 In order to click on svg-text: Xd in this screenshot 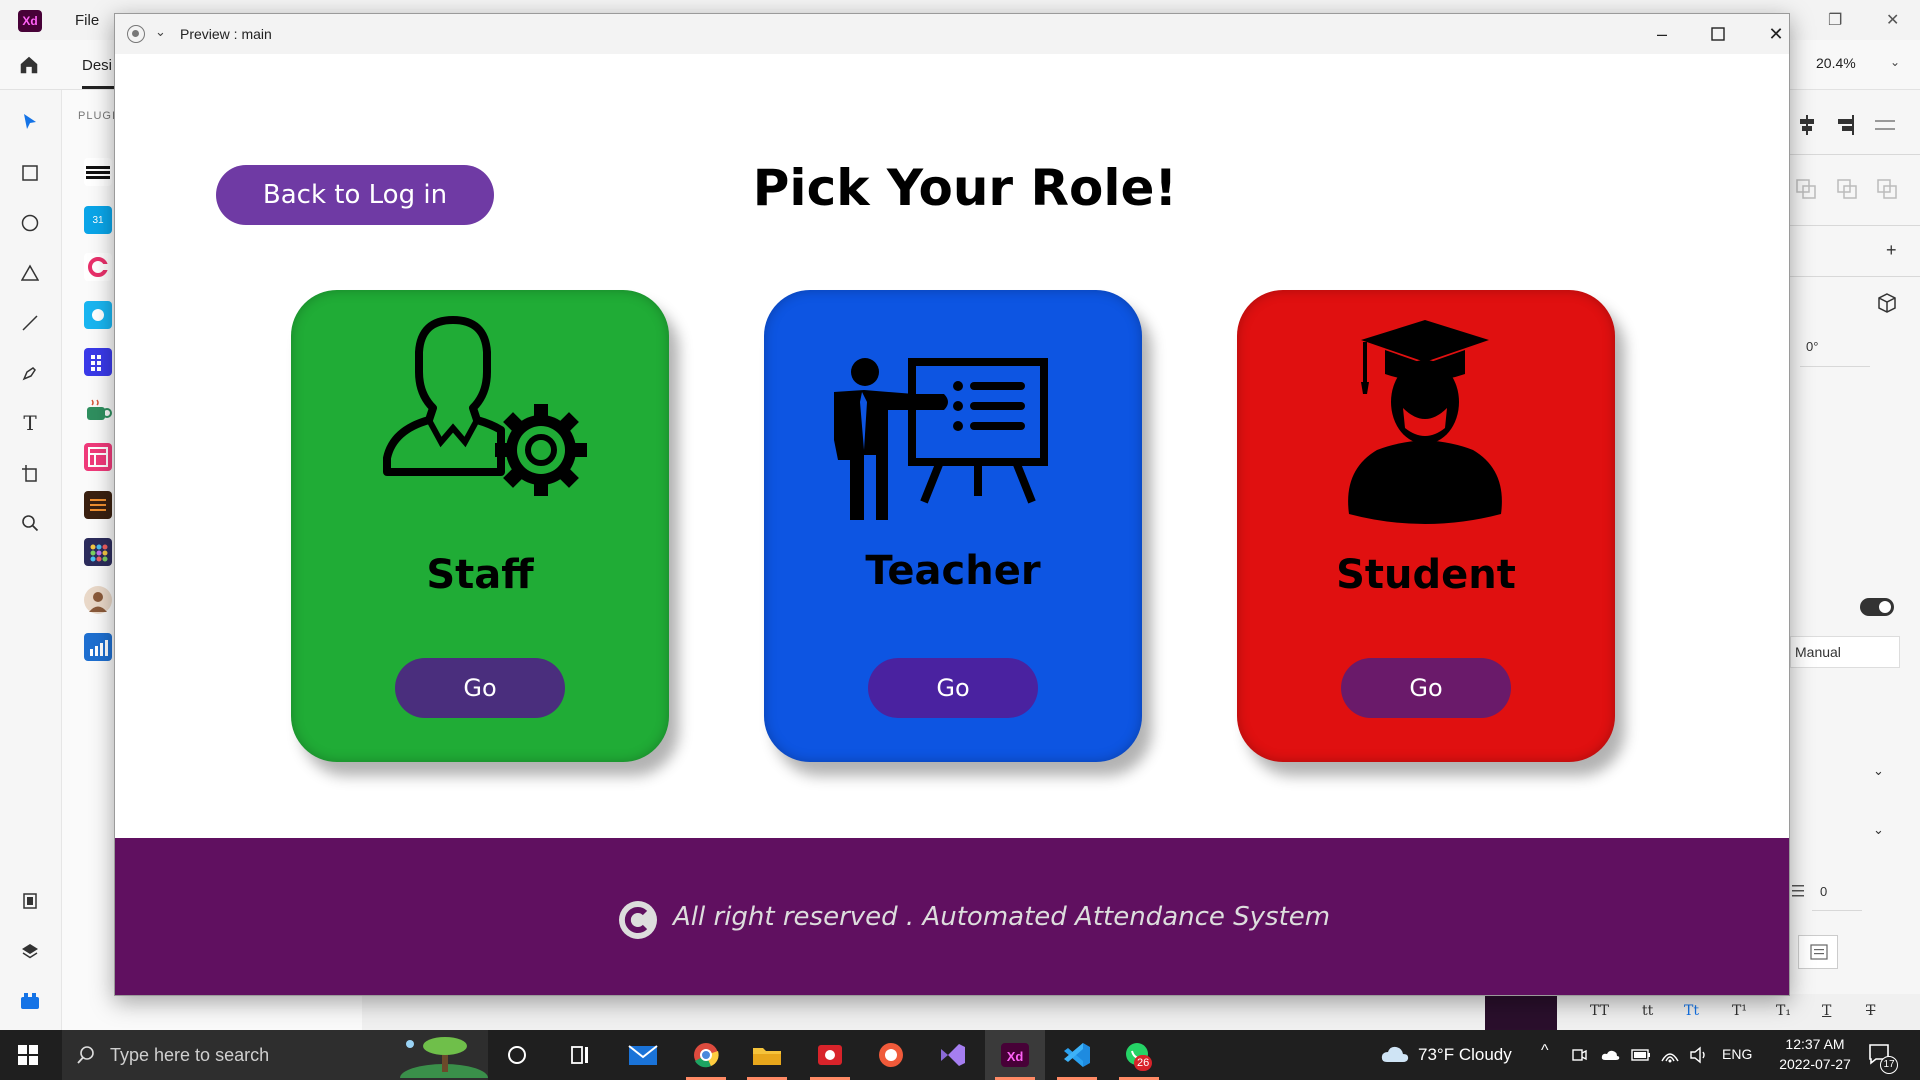, I will do `click(1015, 1056)`.